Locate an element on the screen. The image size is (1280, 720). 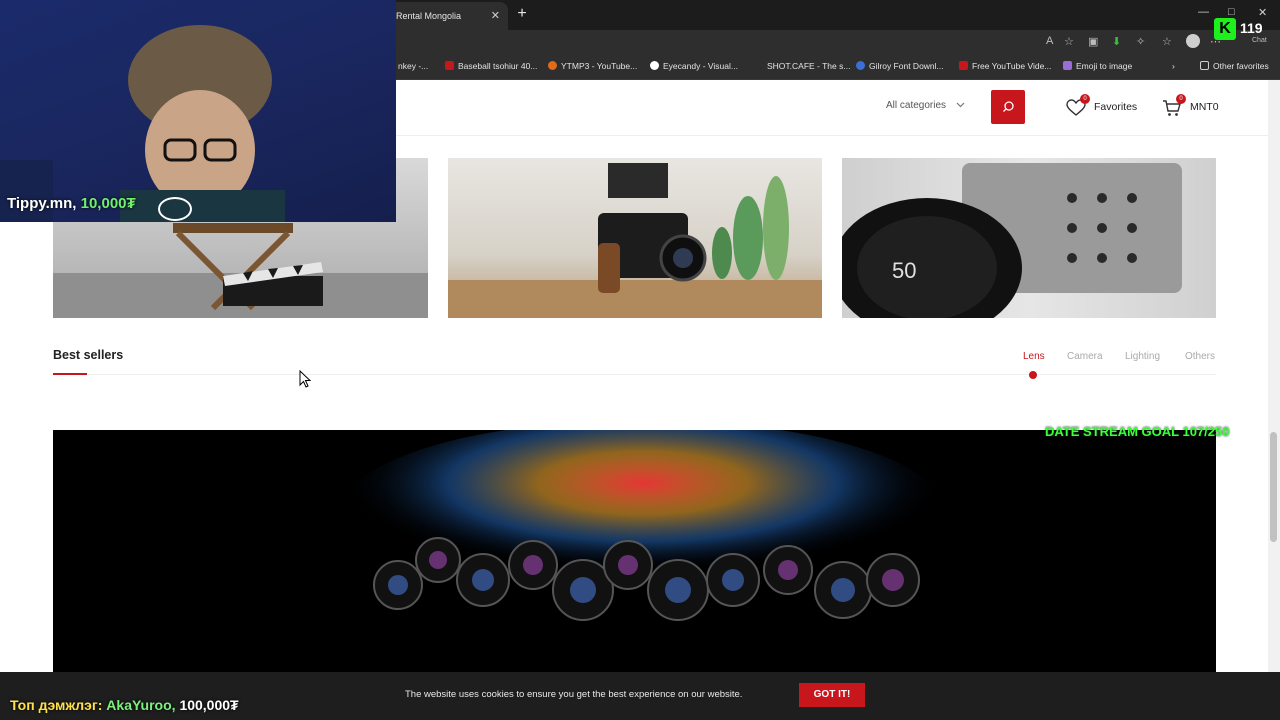
folder-icon is located at coordinates (1204, 65).